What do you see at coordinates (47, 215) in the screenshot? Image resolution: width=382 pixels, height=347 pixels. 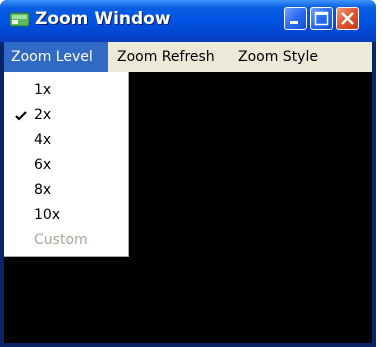 I see `zoom-option-label: 10x` at bounding box center [47, 215].